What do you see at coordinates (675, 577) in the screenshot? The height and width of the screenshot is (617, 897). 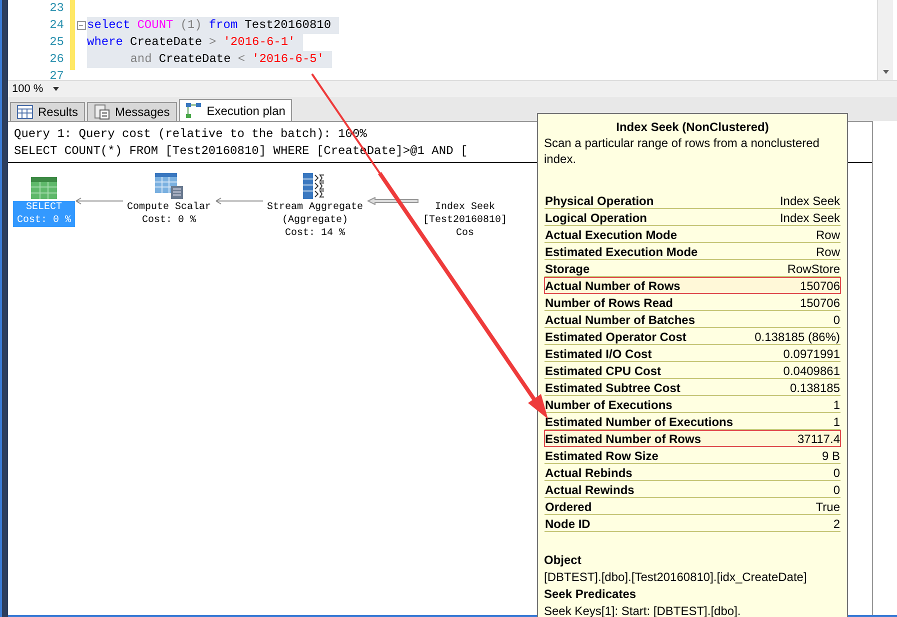 I see `section-text: [DBTEST].[dbo].[Test20160810].[idx_CreateDate]` at bounding box center [675, 577].